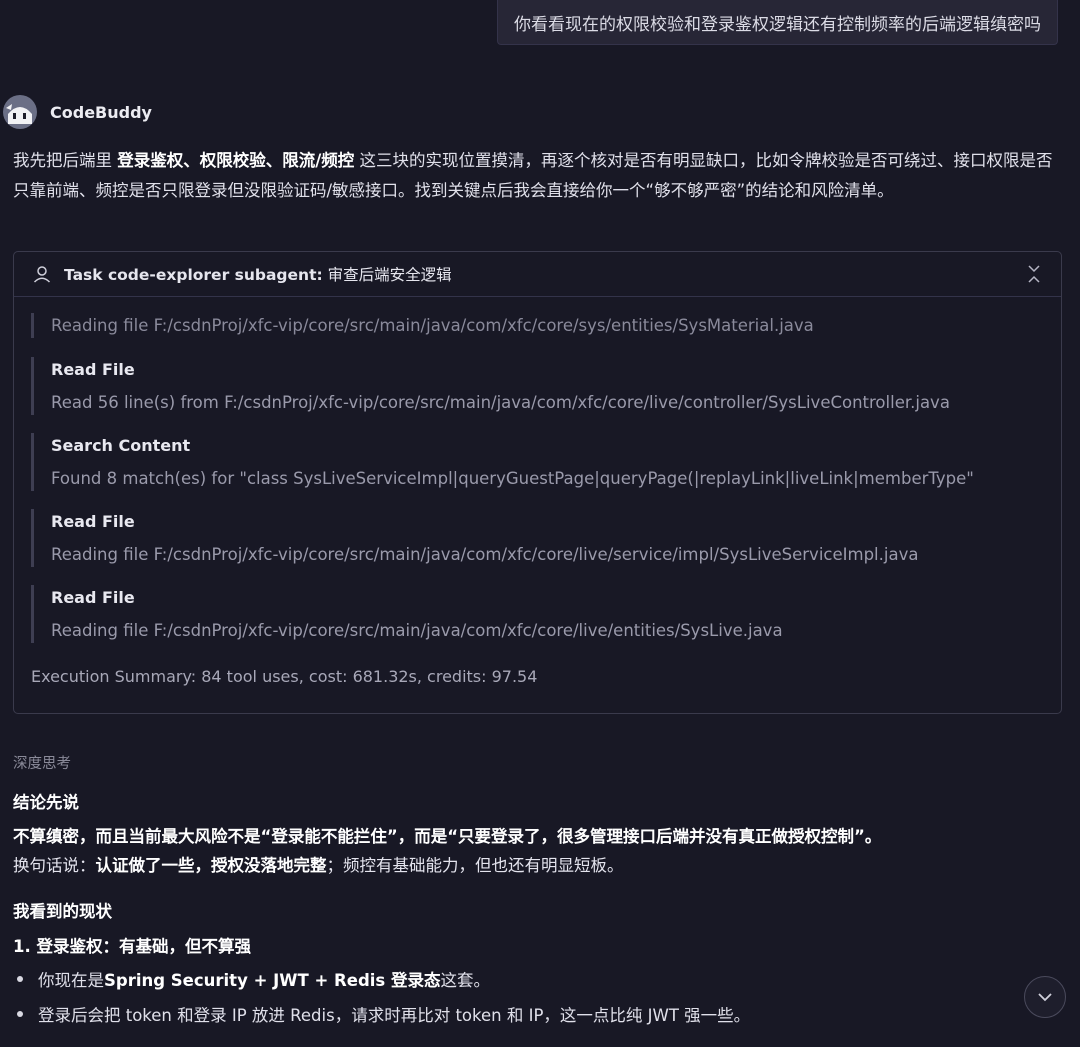 The width and height of the screenshot is (1080, 1047). Describe the element at coordinates (1034, 274) in the screenshot. I see `collapse-icon` at that location.